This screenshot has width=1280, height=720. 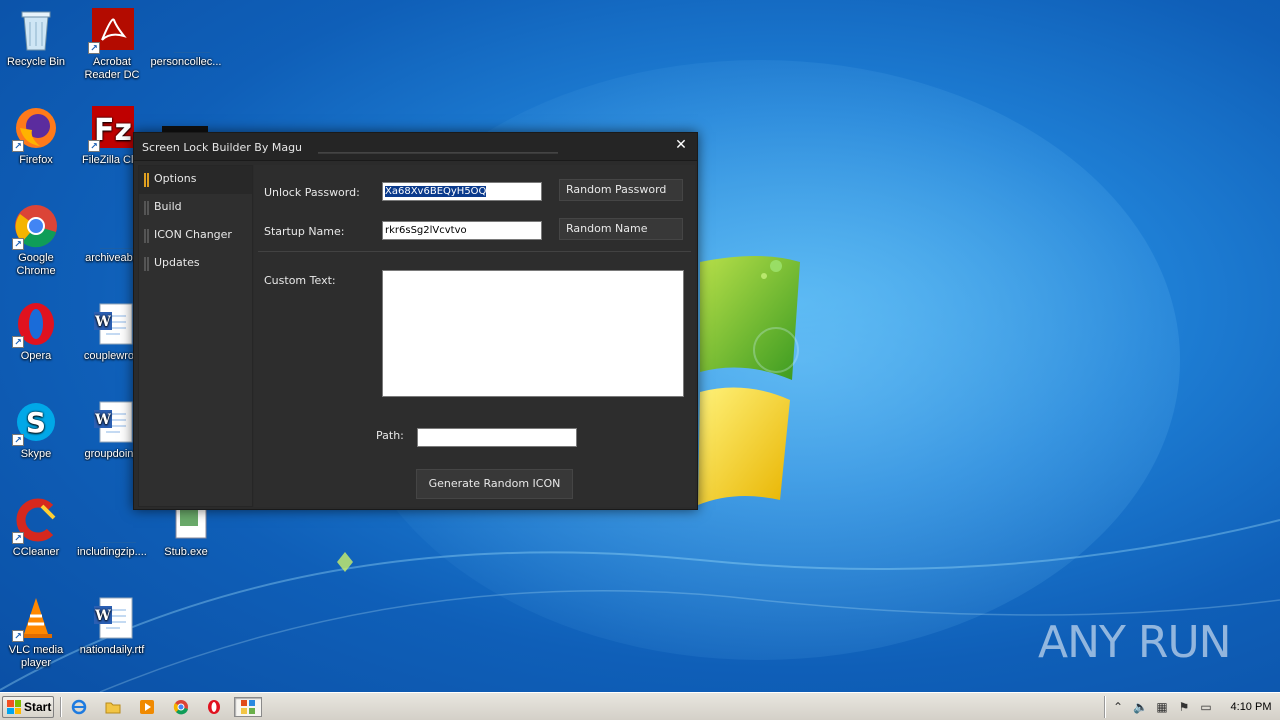 What do you see at coordinates (533, 333) in the screenshot?
I see `custom-text-area` at bounding box center [533, 333].